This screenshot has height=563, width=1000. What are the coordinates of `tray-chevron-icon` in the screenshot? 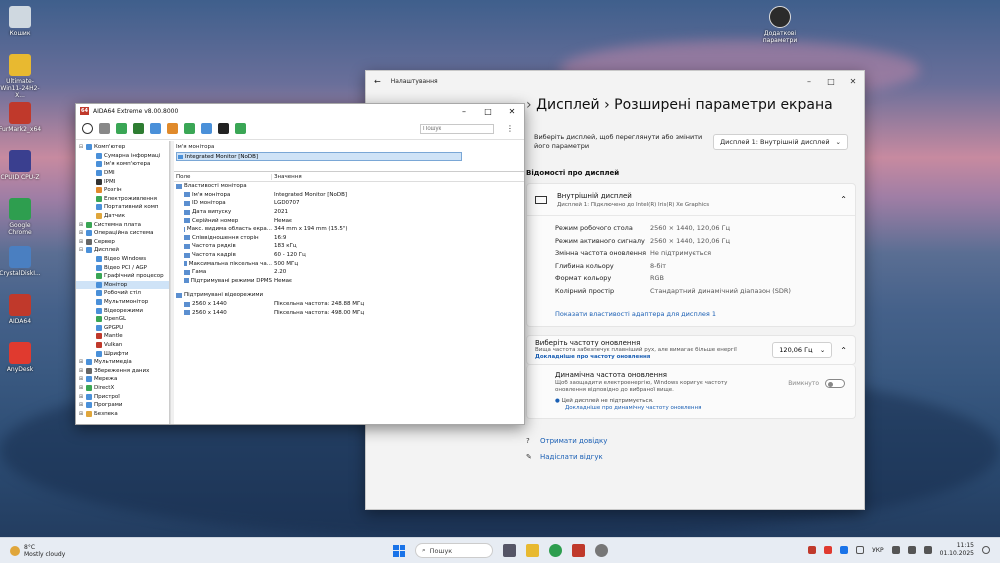 It's located at (860, 550).